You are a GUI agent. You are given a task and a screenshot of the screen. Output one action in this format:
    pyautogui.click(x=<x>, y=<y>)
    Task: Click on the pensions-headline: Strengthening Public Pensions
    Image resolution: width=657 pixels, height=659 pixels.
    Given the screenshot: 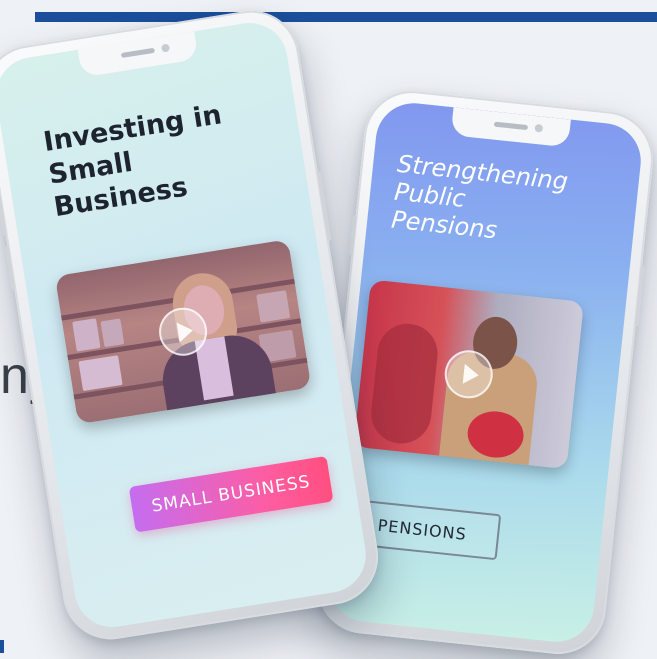 What is the action you would take?
    pyautogui.click(x=480, y=197)
    